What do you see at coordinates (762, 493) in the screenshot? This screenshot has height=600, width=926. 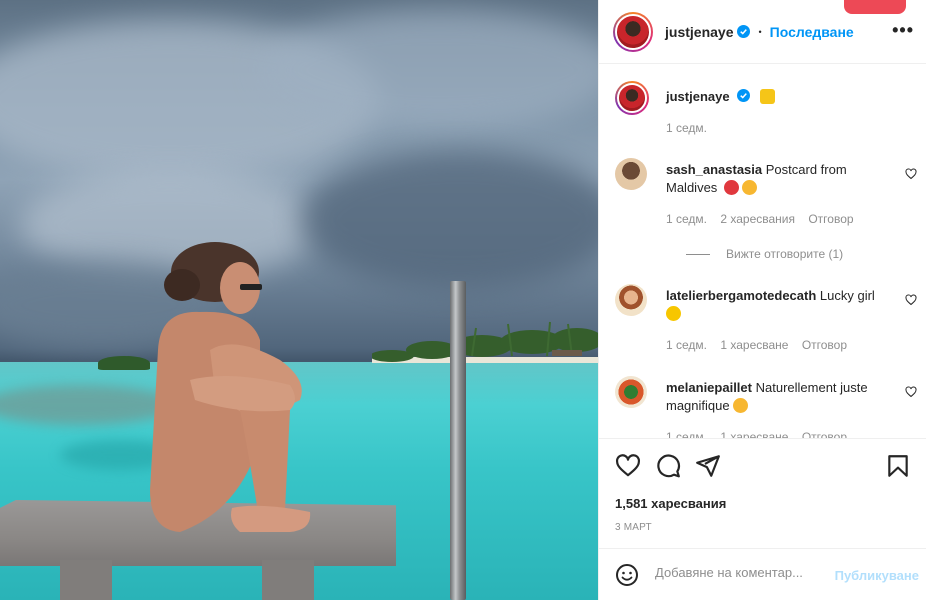 I see `post-actions: 1,581 харесвания 3 МАРТ` at bounding box center [762, 493].